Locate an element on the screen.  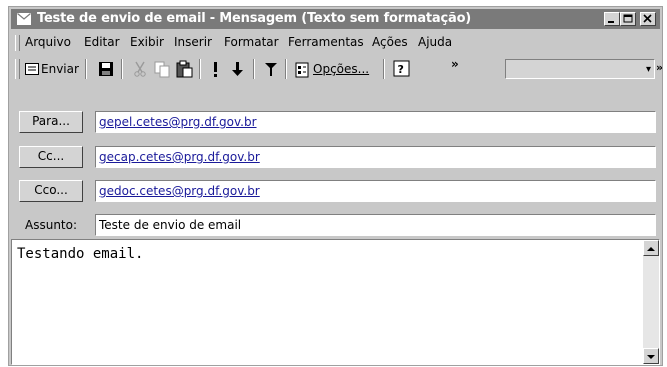
arrow-down-icon is located at coordinates (651, 357).